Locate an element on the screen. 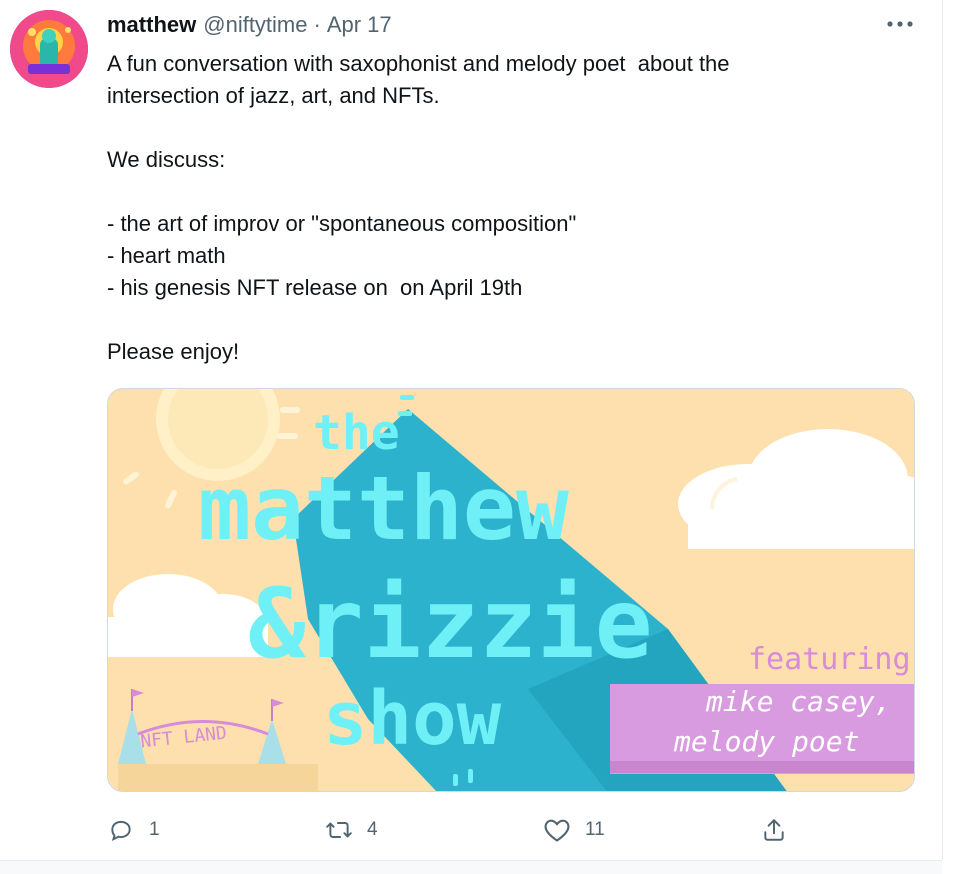  title-line-1: the is located at coordinates (356, 433).